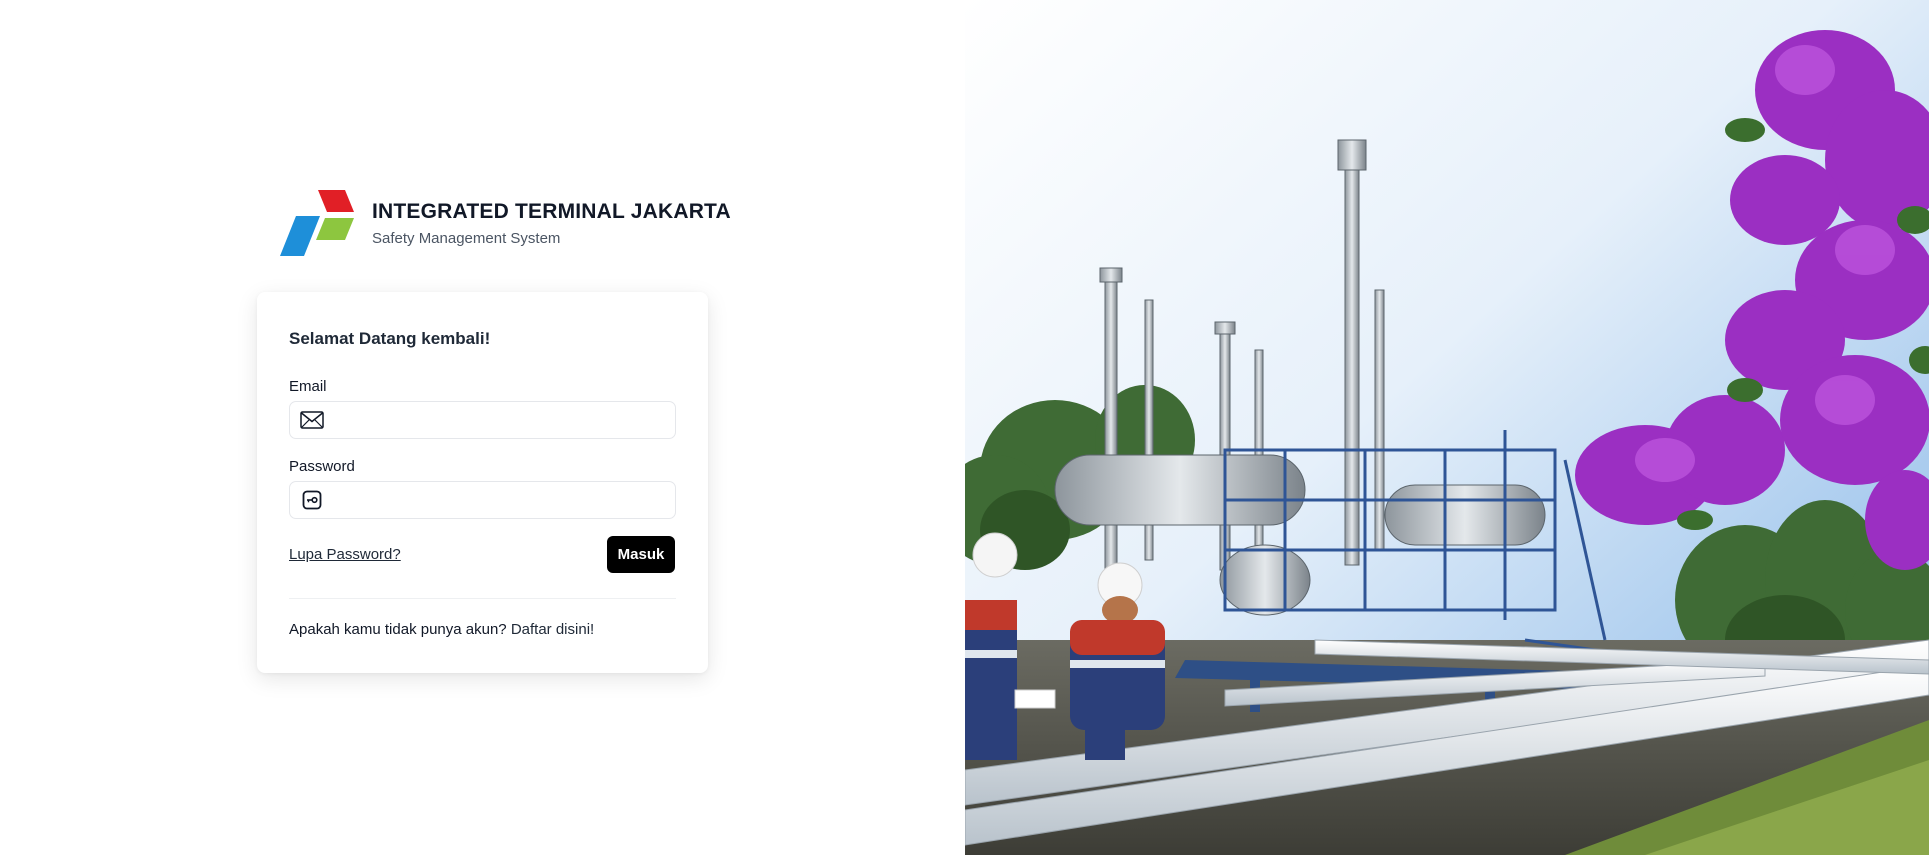 Image resolution: width=1929 pixels, height=855 pixels. I want to click on forgot-password-link: Lupa Password?, so click(345, 554).